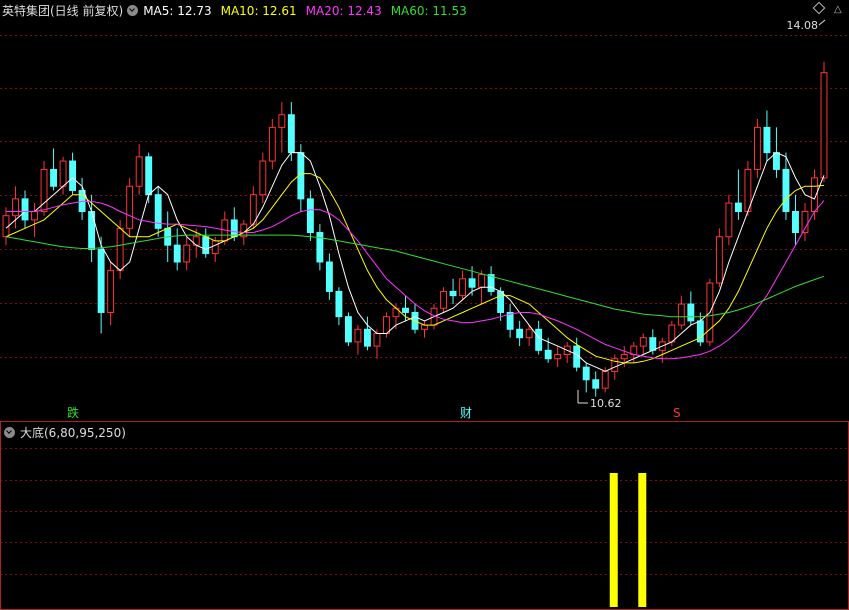 The width and height of the screenshot is (849, 610). I want to click on marker-die: 跌, so click(73, 412).